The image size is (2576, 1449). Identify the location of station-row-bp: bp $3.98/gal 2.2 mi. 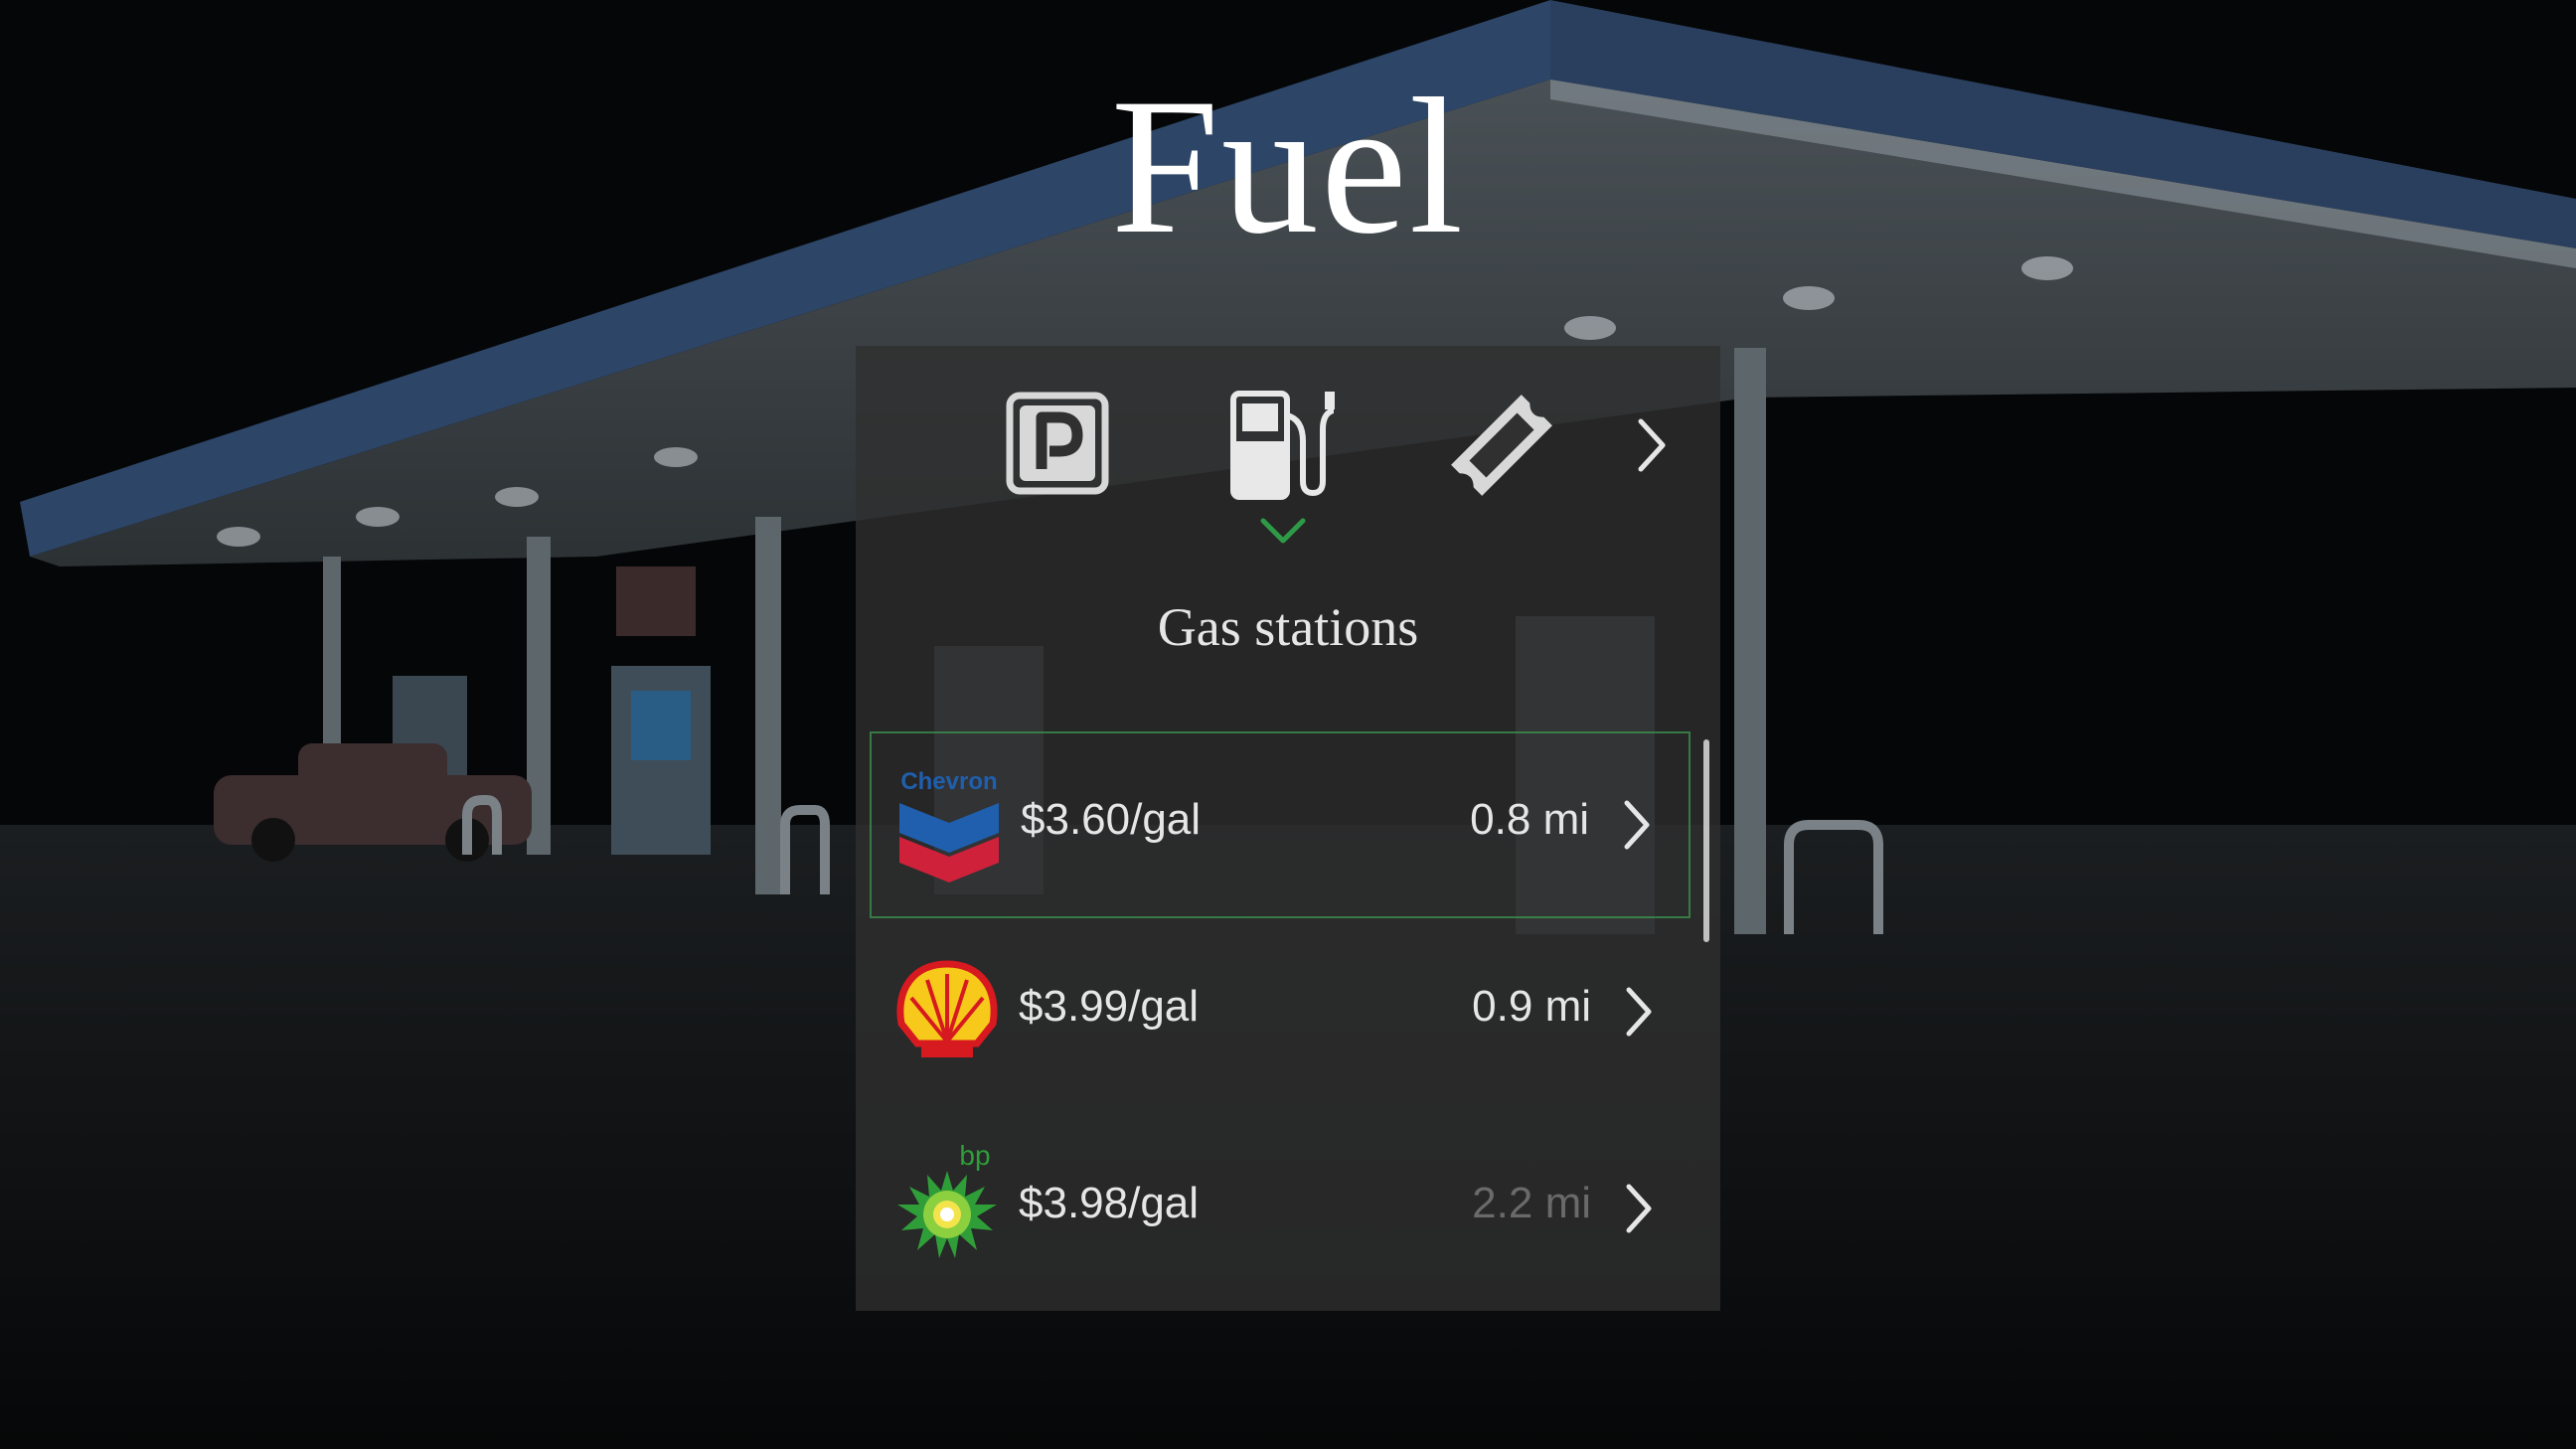
(1280, 1210).